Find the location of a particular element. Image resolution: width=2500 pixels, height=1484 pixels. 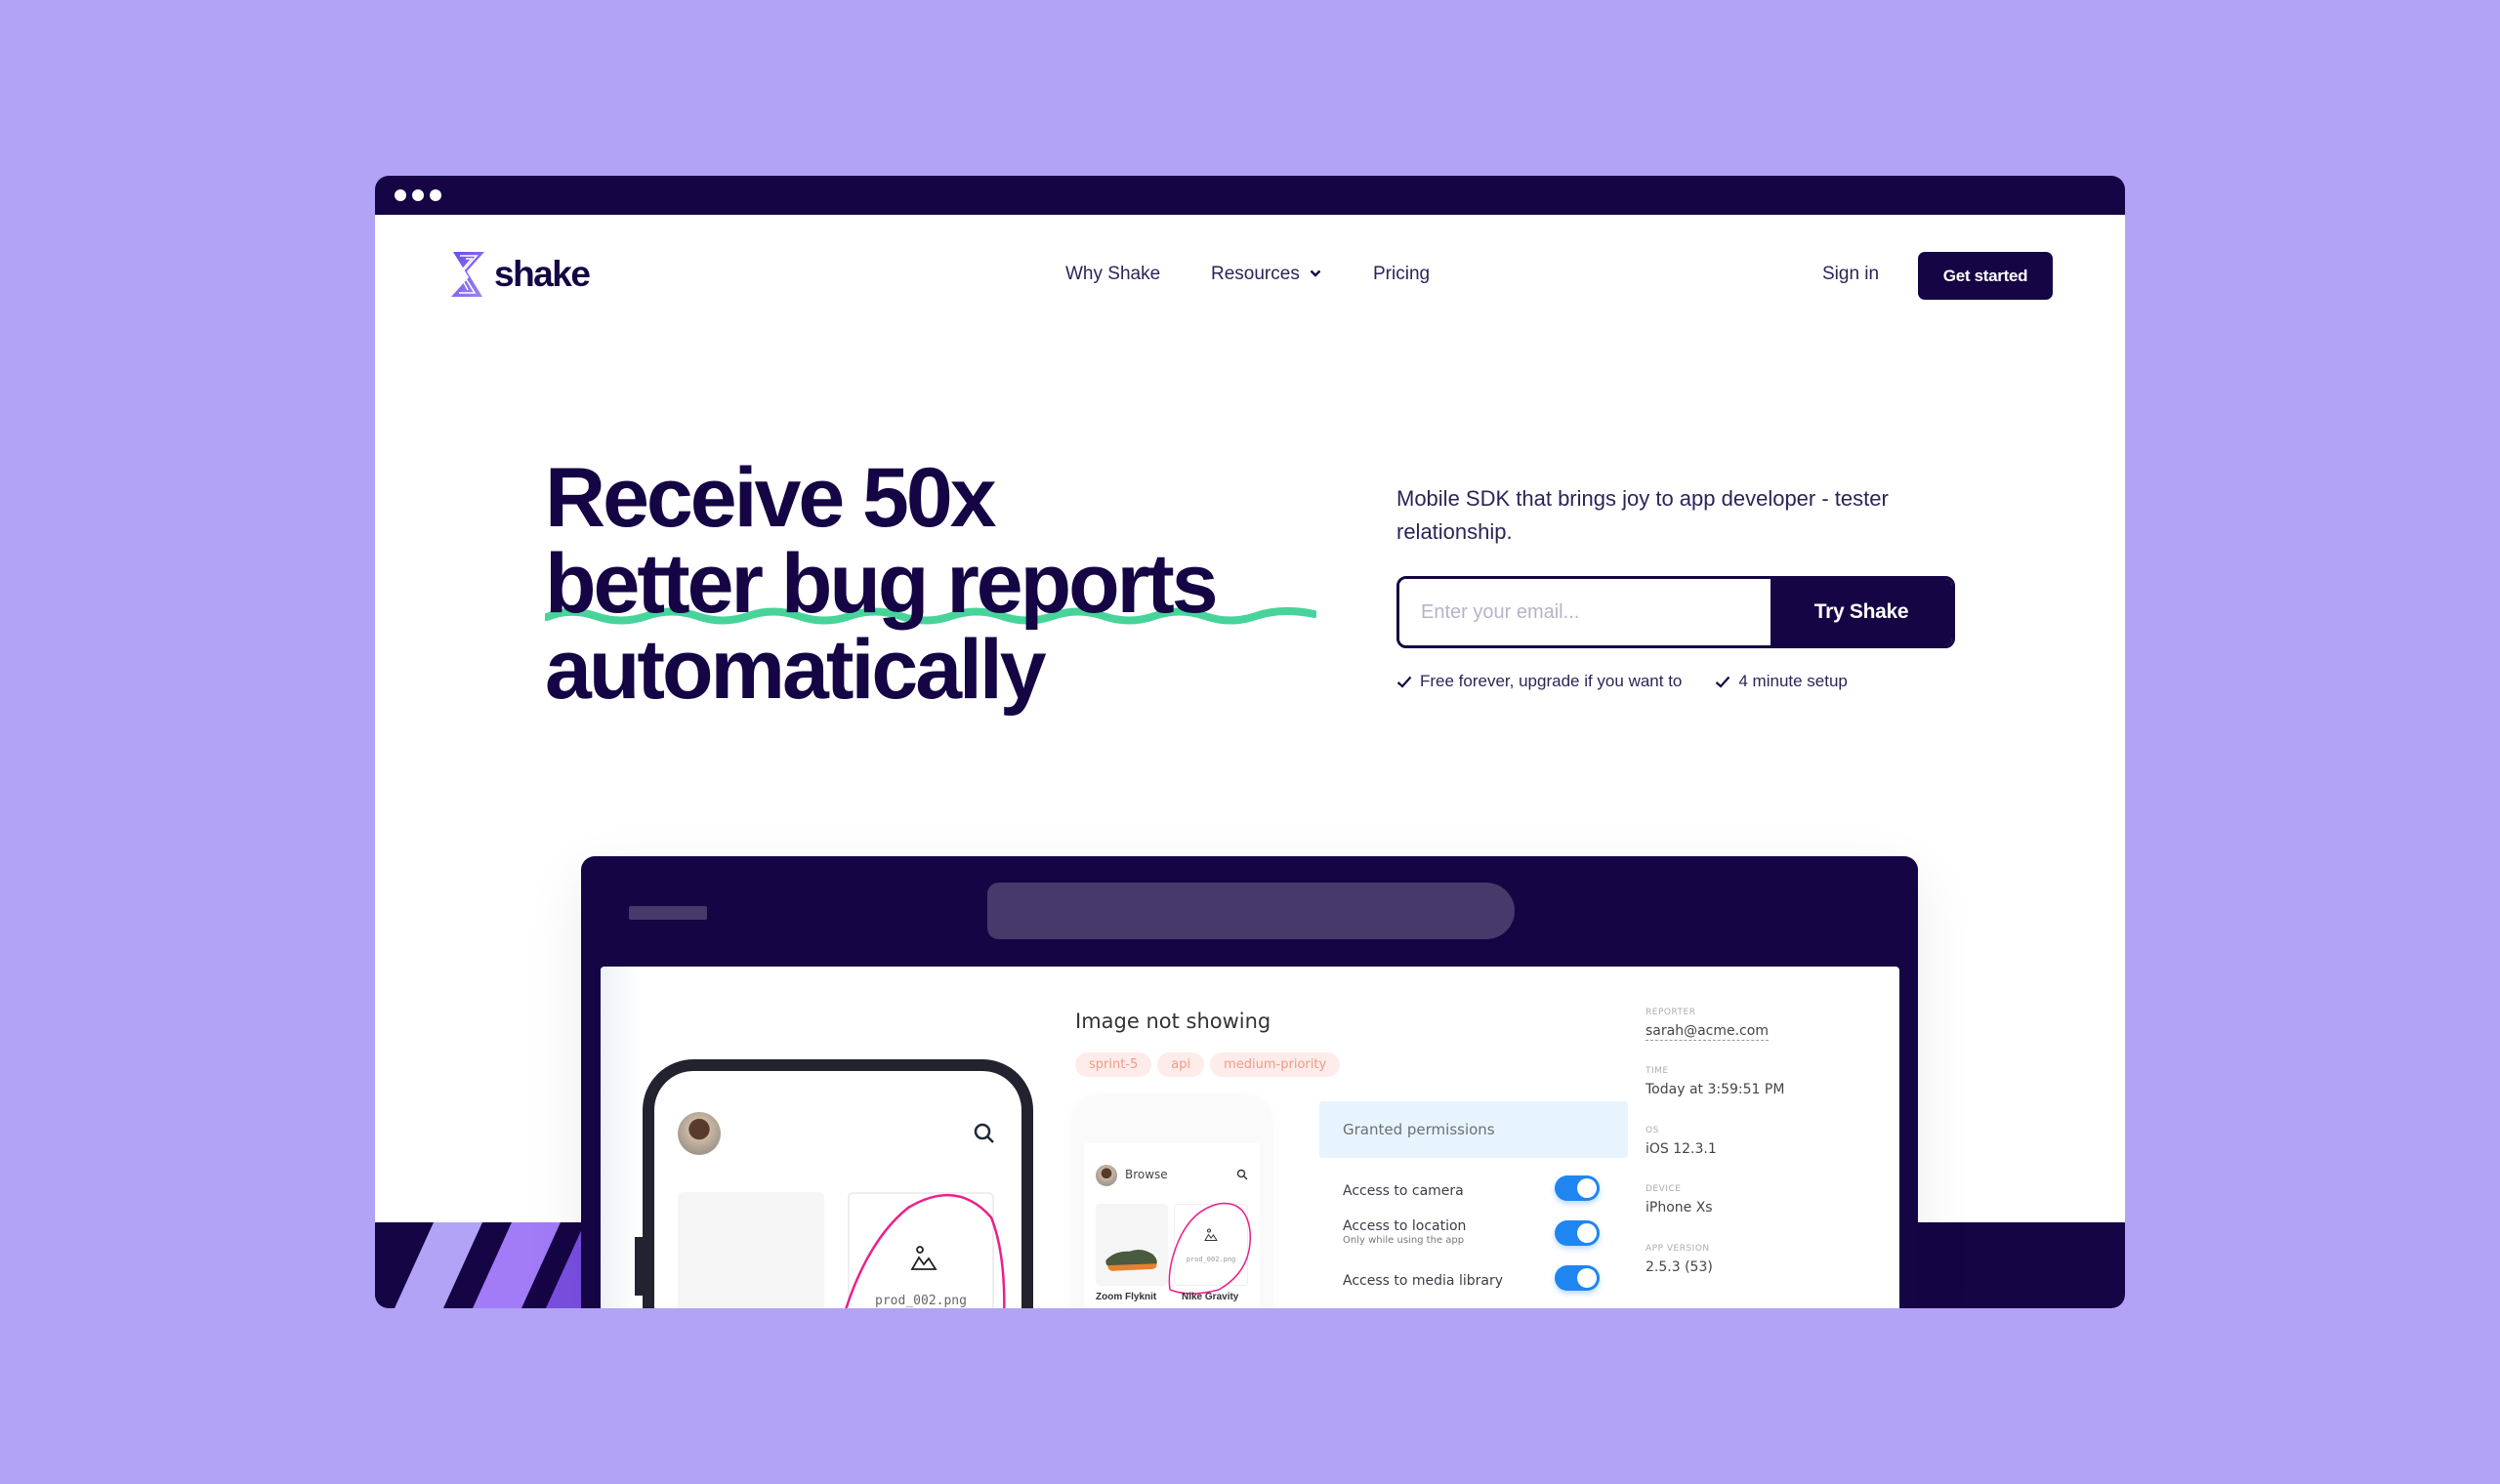

permission-sublabel: Only while using the app is located at coordinates (1404, 1241).